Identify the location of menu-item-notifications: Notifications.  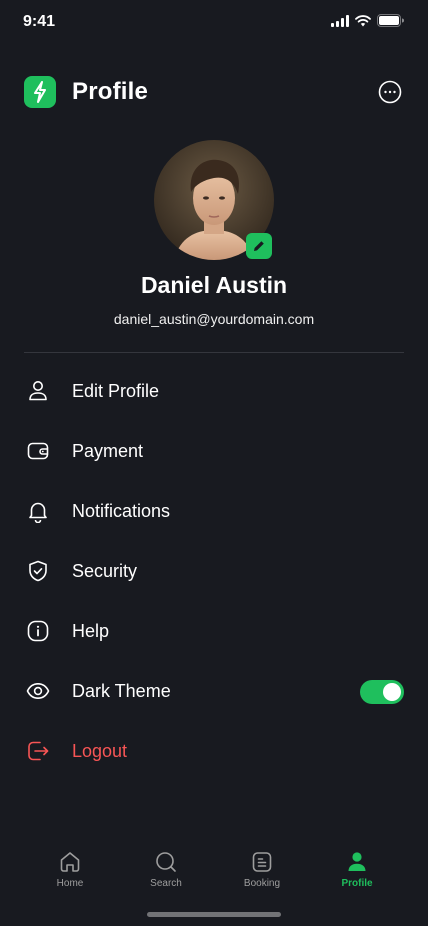
(214, 511).